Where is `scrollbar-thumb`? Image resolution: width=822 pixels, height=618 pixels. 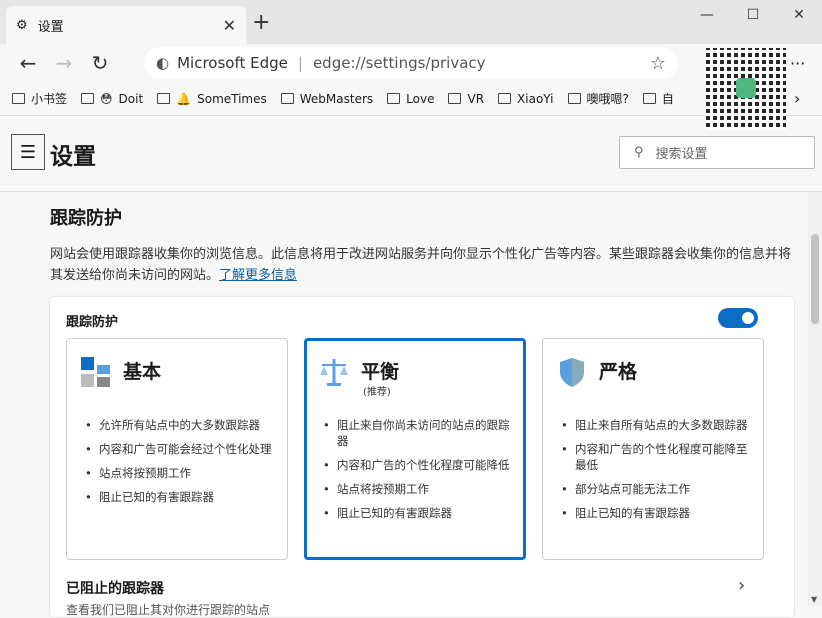 scrollbar-thumb is located at coordinates (815, 279).